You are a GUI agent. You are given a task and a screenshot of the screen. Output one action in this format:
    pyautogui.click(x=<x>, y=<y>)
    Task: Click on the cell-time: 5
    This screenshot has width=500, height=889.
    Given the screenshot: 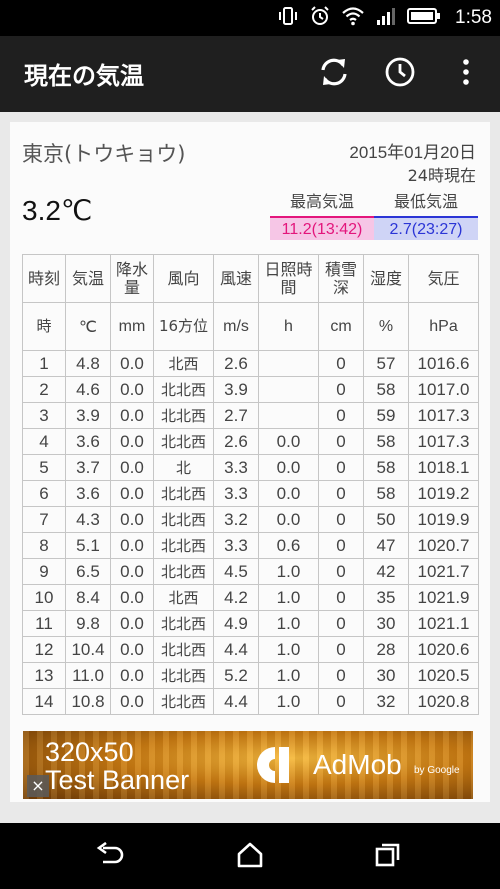 What is the action you would take?
    pyautogui.click(x=44, y=467)
    